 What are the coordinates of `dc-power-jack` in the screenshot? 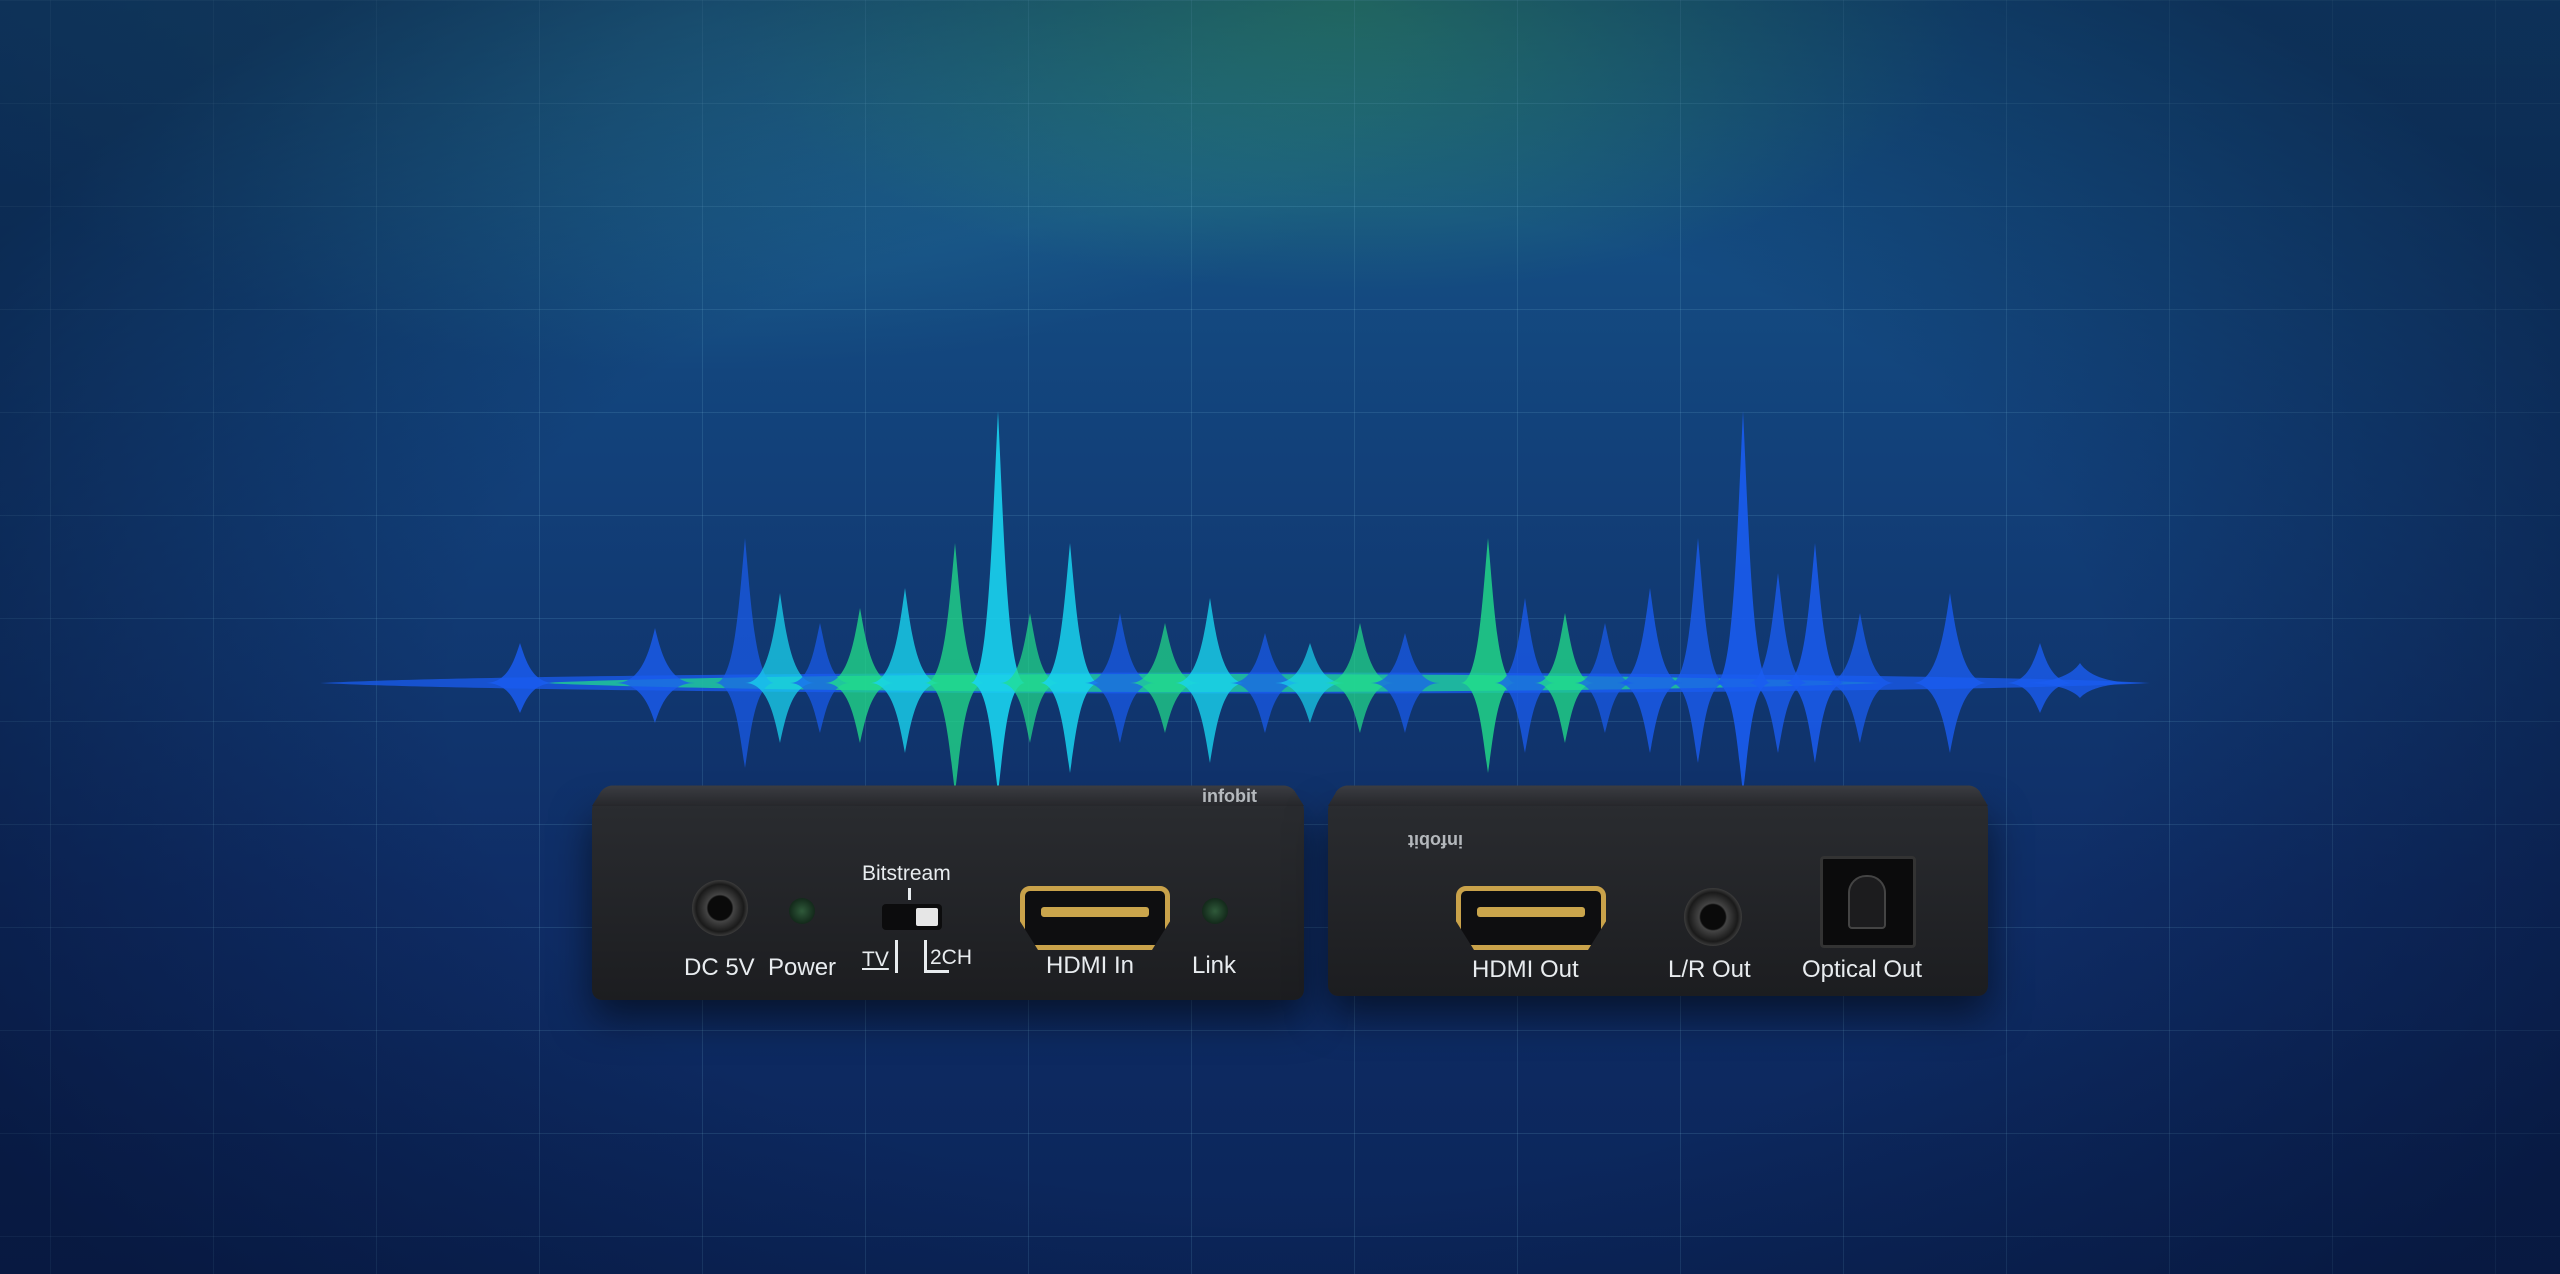 It's located at (720, 908).